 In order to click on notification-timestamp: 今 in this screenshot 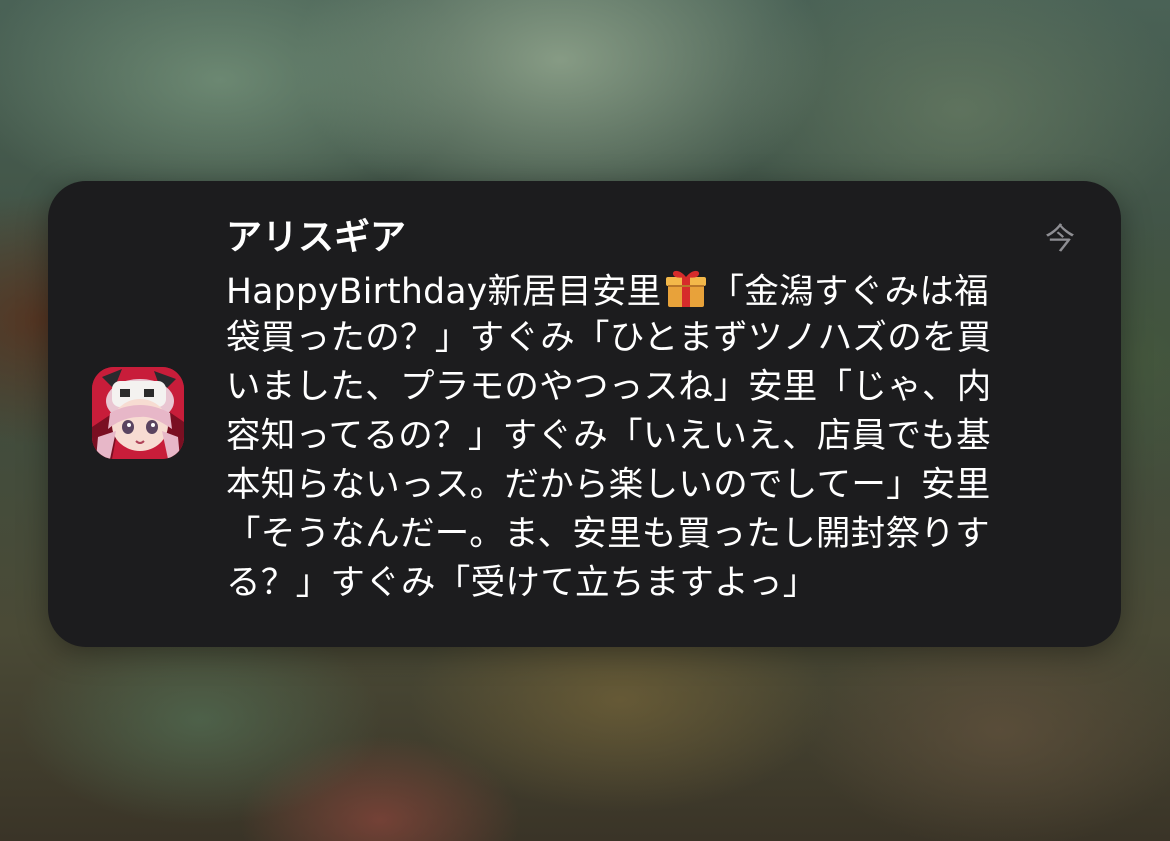, I will do `click(1060, 239)`.